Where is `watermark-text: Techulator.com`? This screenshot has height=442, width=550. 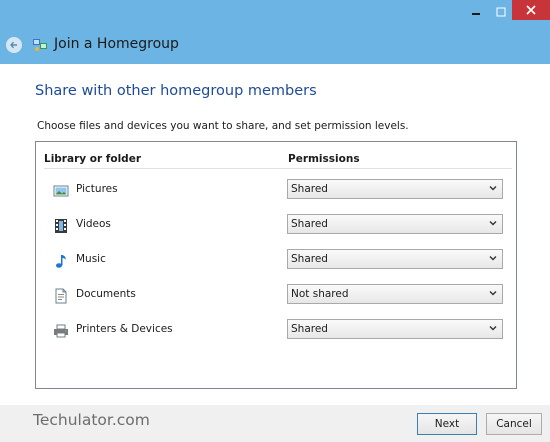 watermark-text: Techulator.com is located at coordinates (91, 420).